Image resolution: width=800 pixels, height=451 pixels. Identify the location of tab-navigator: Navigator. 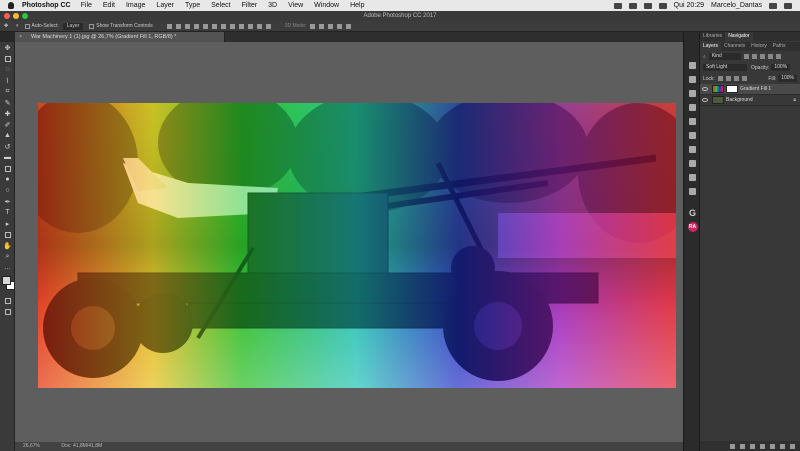
(739, 36).